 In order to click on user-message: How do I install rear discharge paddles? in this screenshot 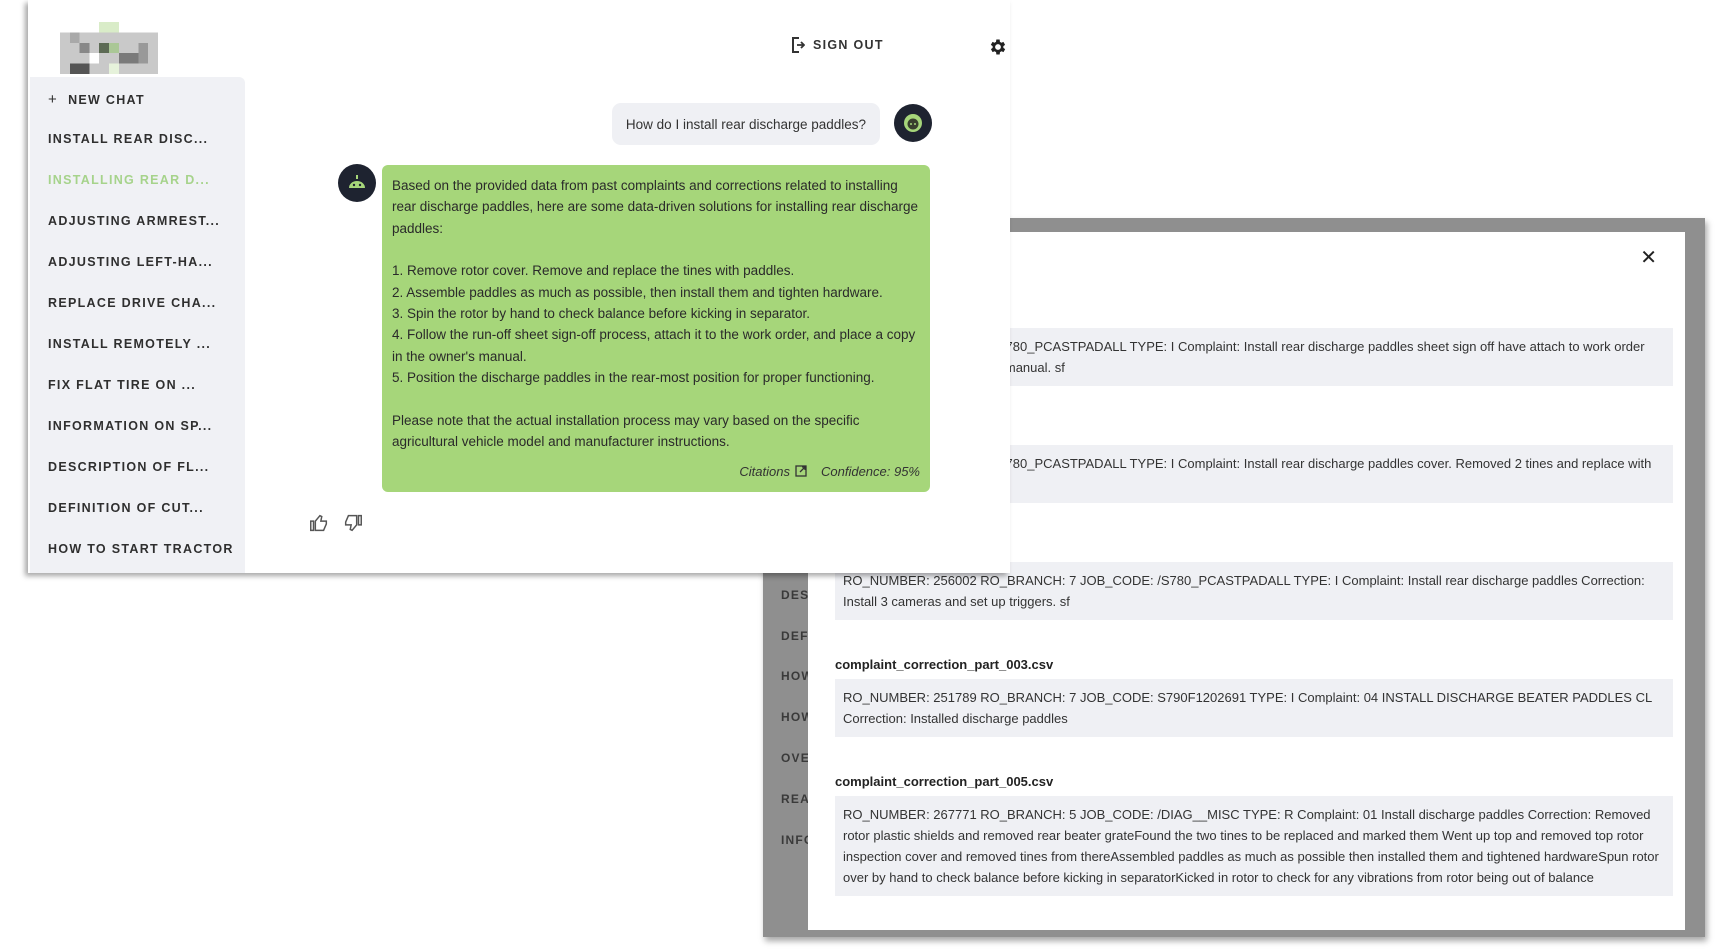, I will do `click(746, 124)`.